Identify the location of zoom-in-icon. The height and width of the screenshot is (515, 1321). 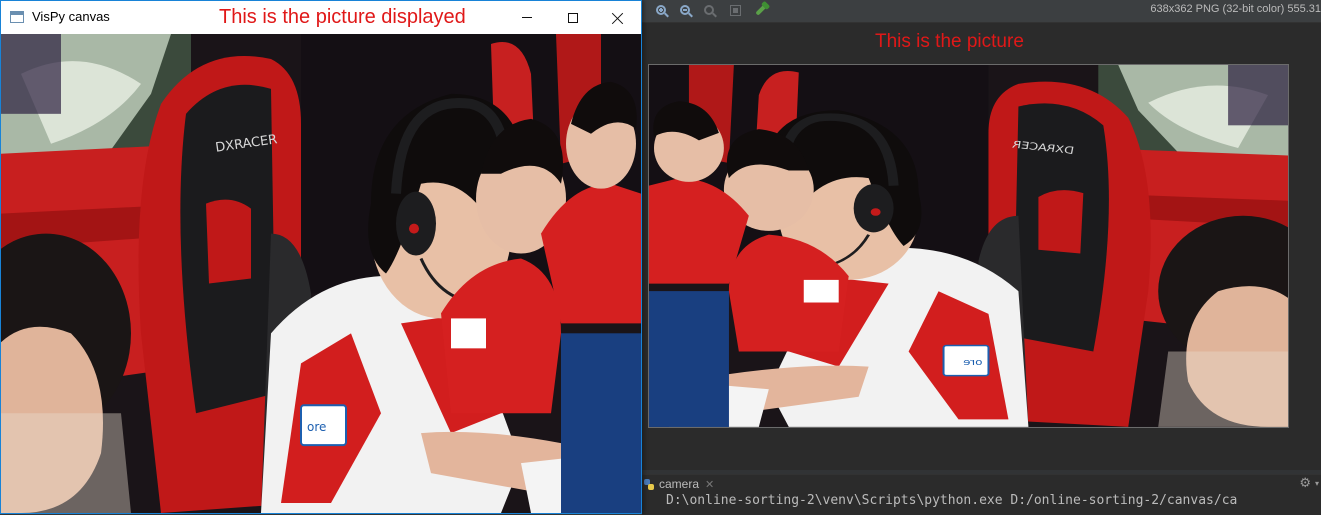
(661, 10).